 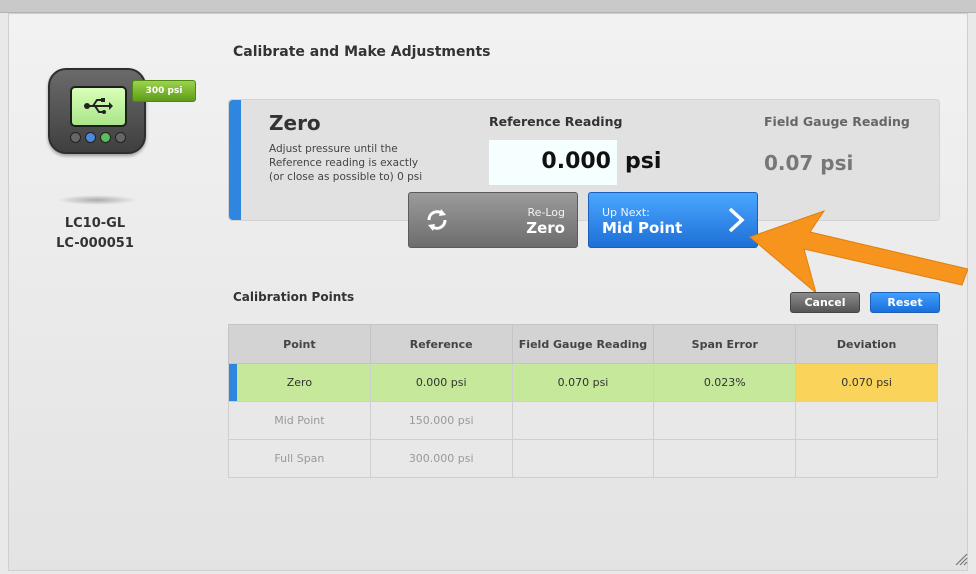 I want to click on window-top-bar, so click(x=488, y=6).